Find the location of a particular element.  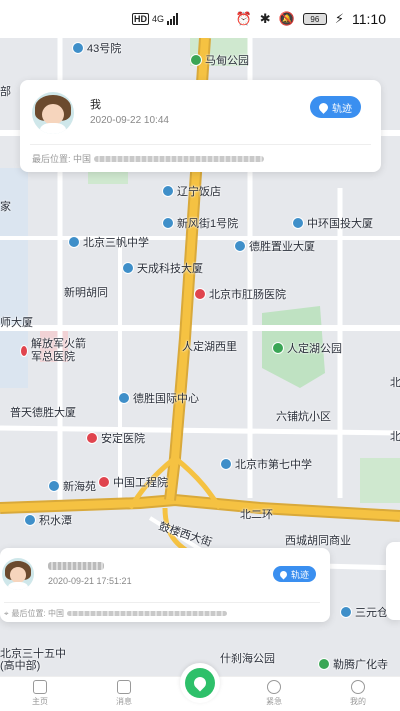

map-poi: 新风街1号院 is located at coordinates (200, 223).